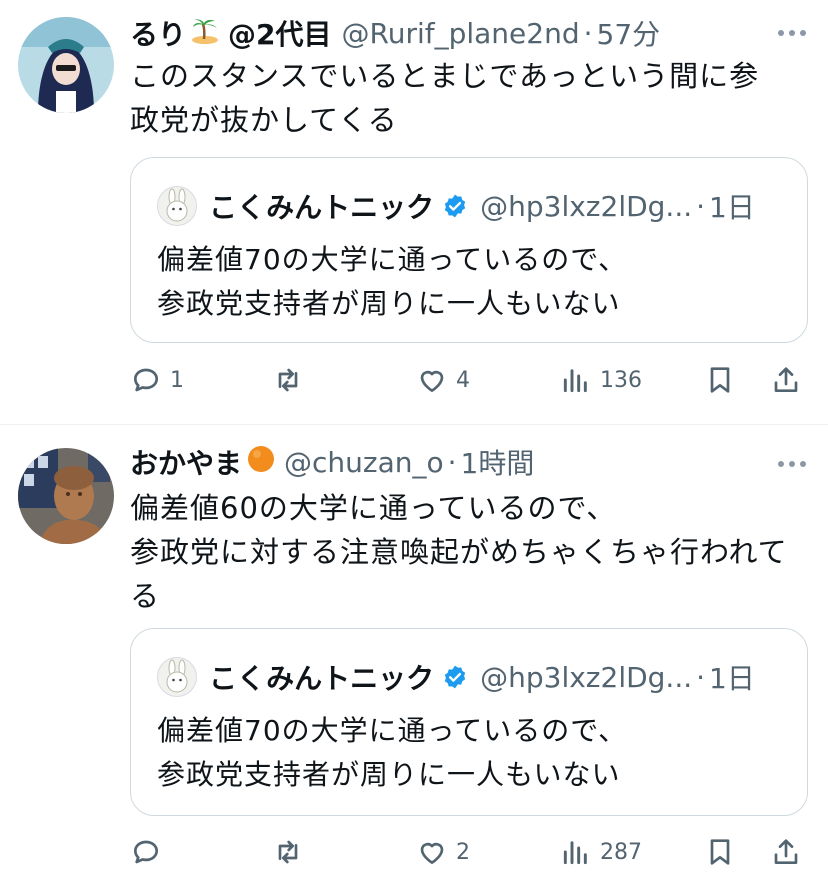 This screenshot has width=828, height=882. What do you see at coordinates (177, 380) in the screenshot?
I see `reply-count: 1` at bounding box center [177, 380].